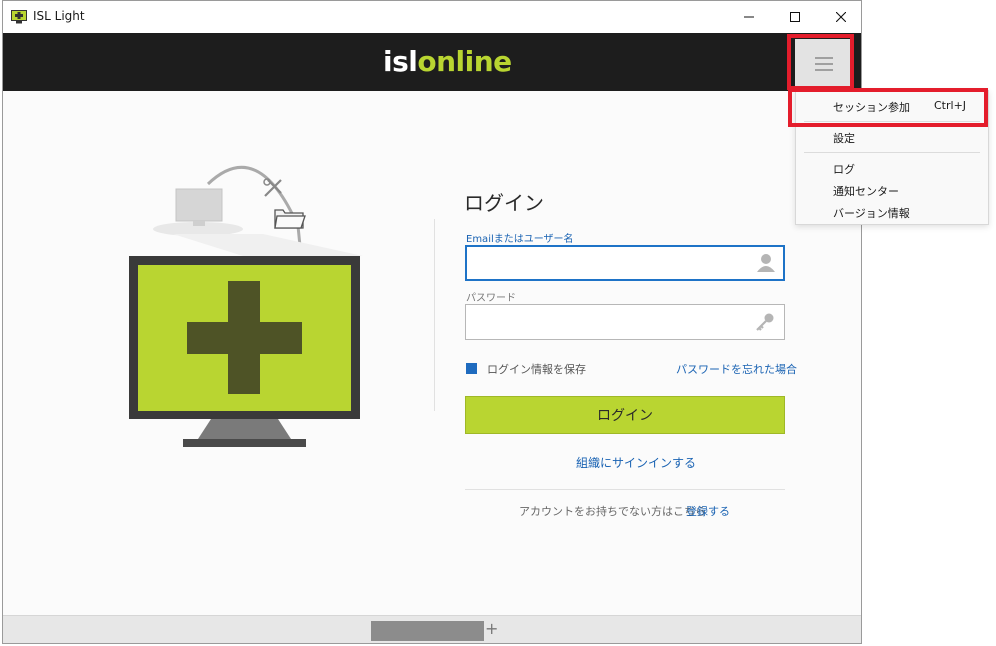  What do you see at coordinates (625, 415) in the screenshot?
I see `login-button: ログイン` at bounding box center [625, 415].